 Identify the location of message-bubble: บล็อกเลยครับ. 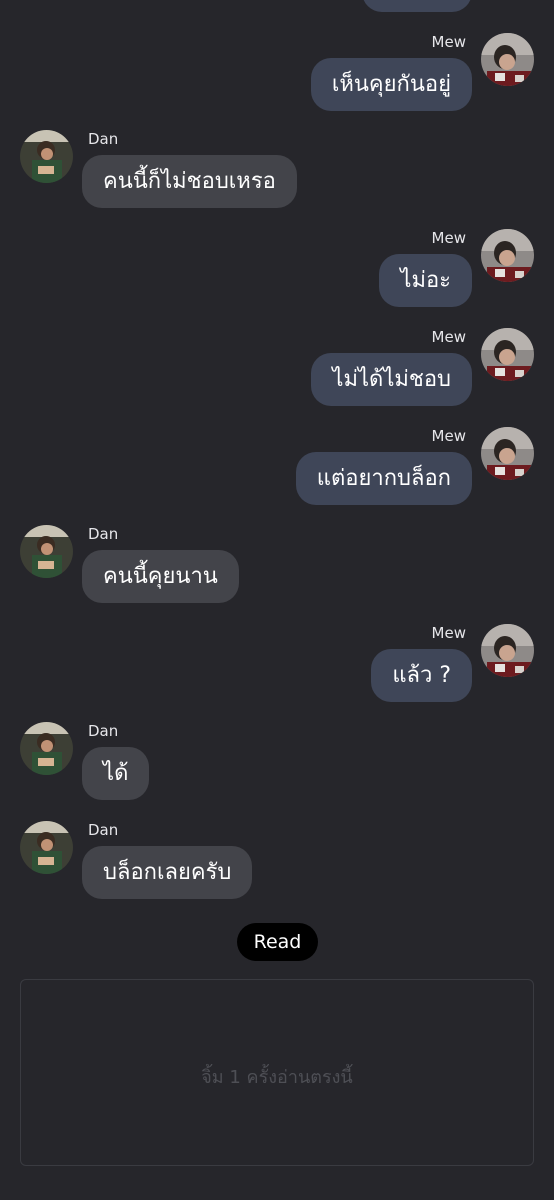
(167, 872).